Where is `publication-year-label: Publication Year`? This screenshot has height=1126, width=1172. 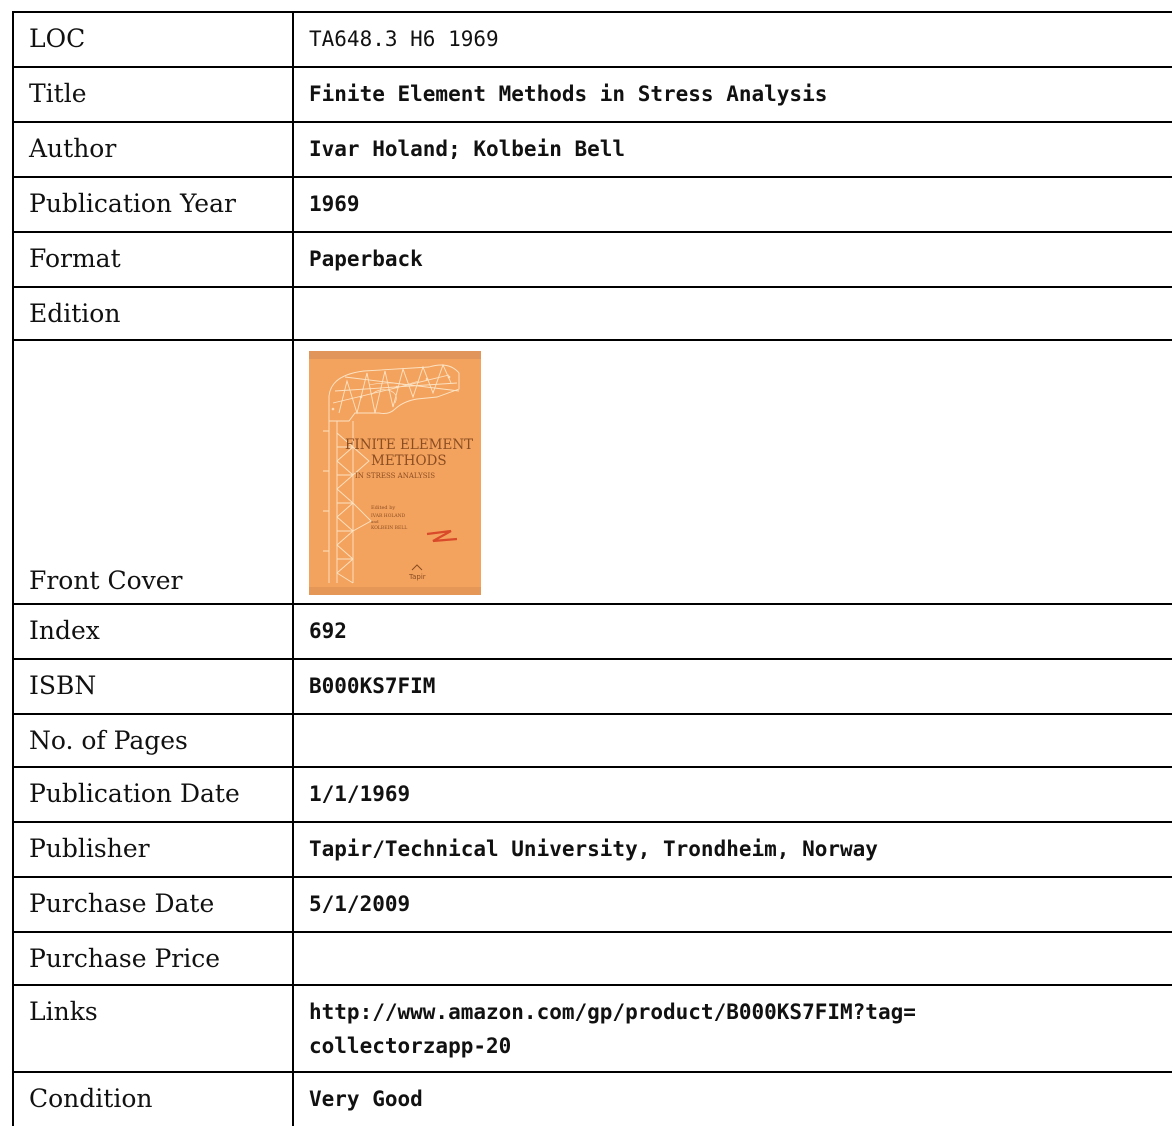
publication-year-label: Publication Year is located at coordinates (153, 204).